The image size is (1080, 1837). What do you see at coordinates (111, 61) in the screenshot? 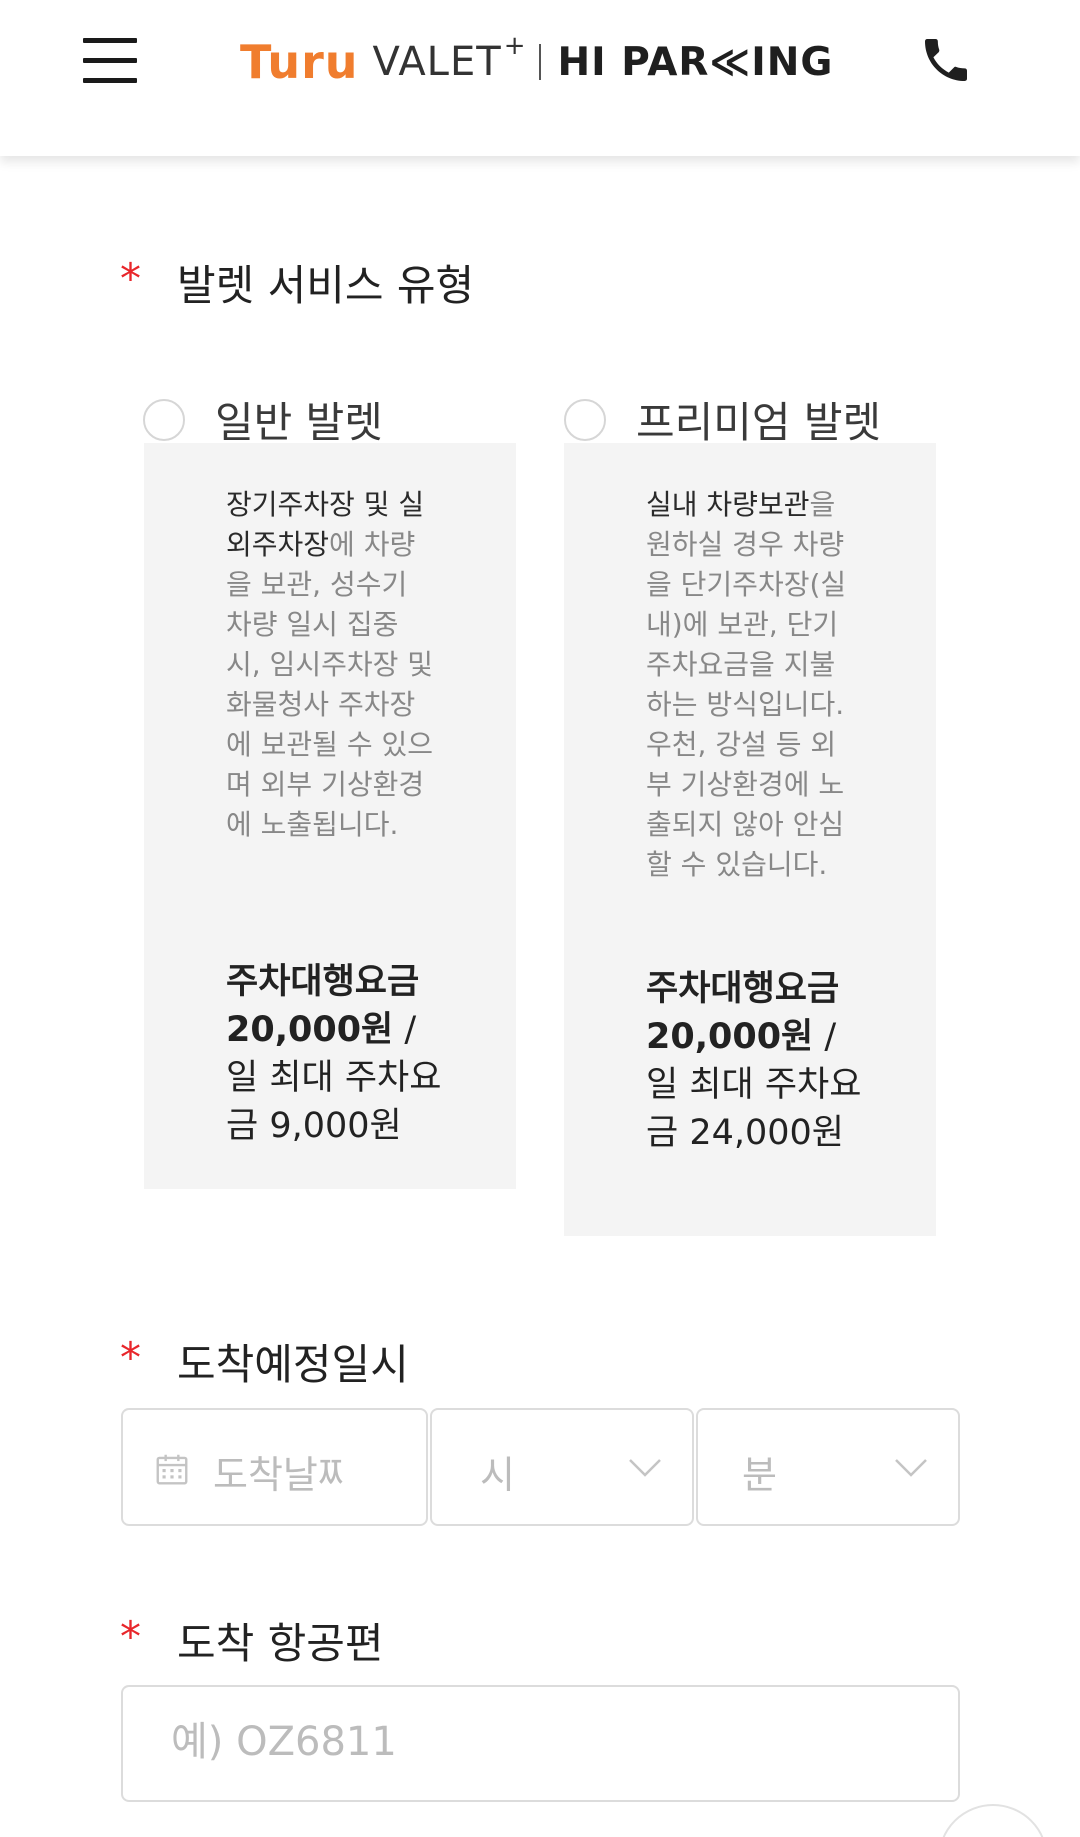
I see `hamburger-menu-icon` at bounding box center [111, 61].